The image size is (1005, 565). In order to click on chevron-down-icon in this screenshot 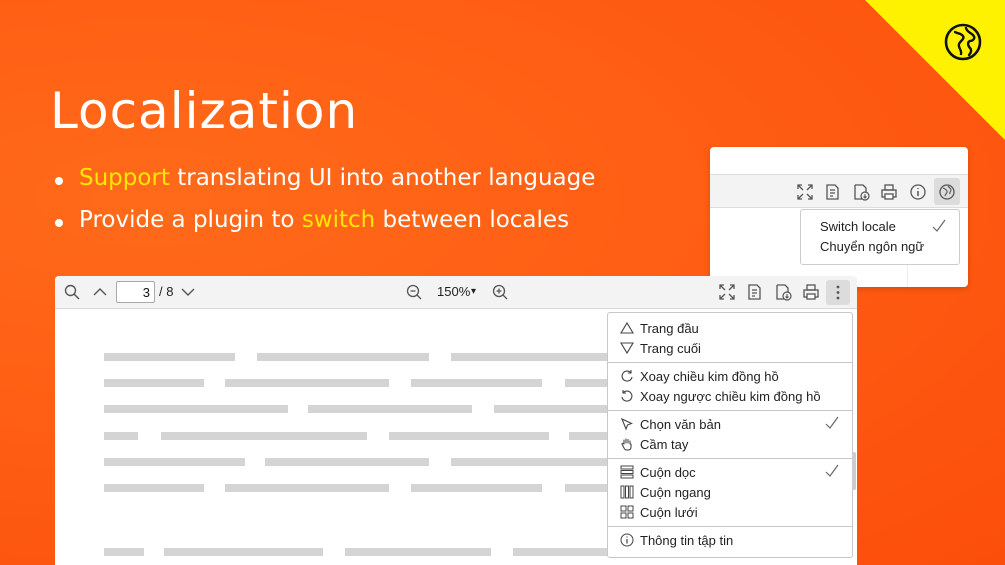, I will do `click(188, 292)`.